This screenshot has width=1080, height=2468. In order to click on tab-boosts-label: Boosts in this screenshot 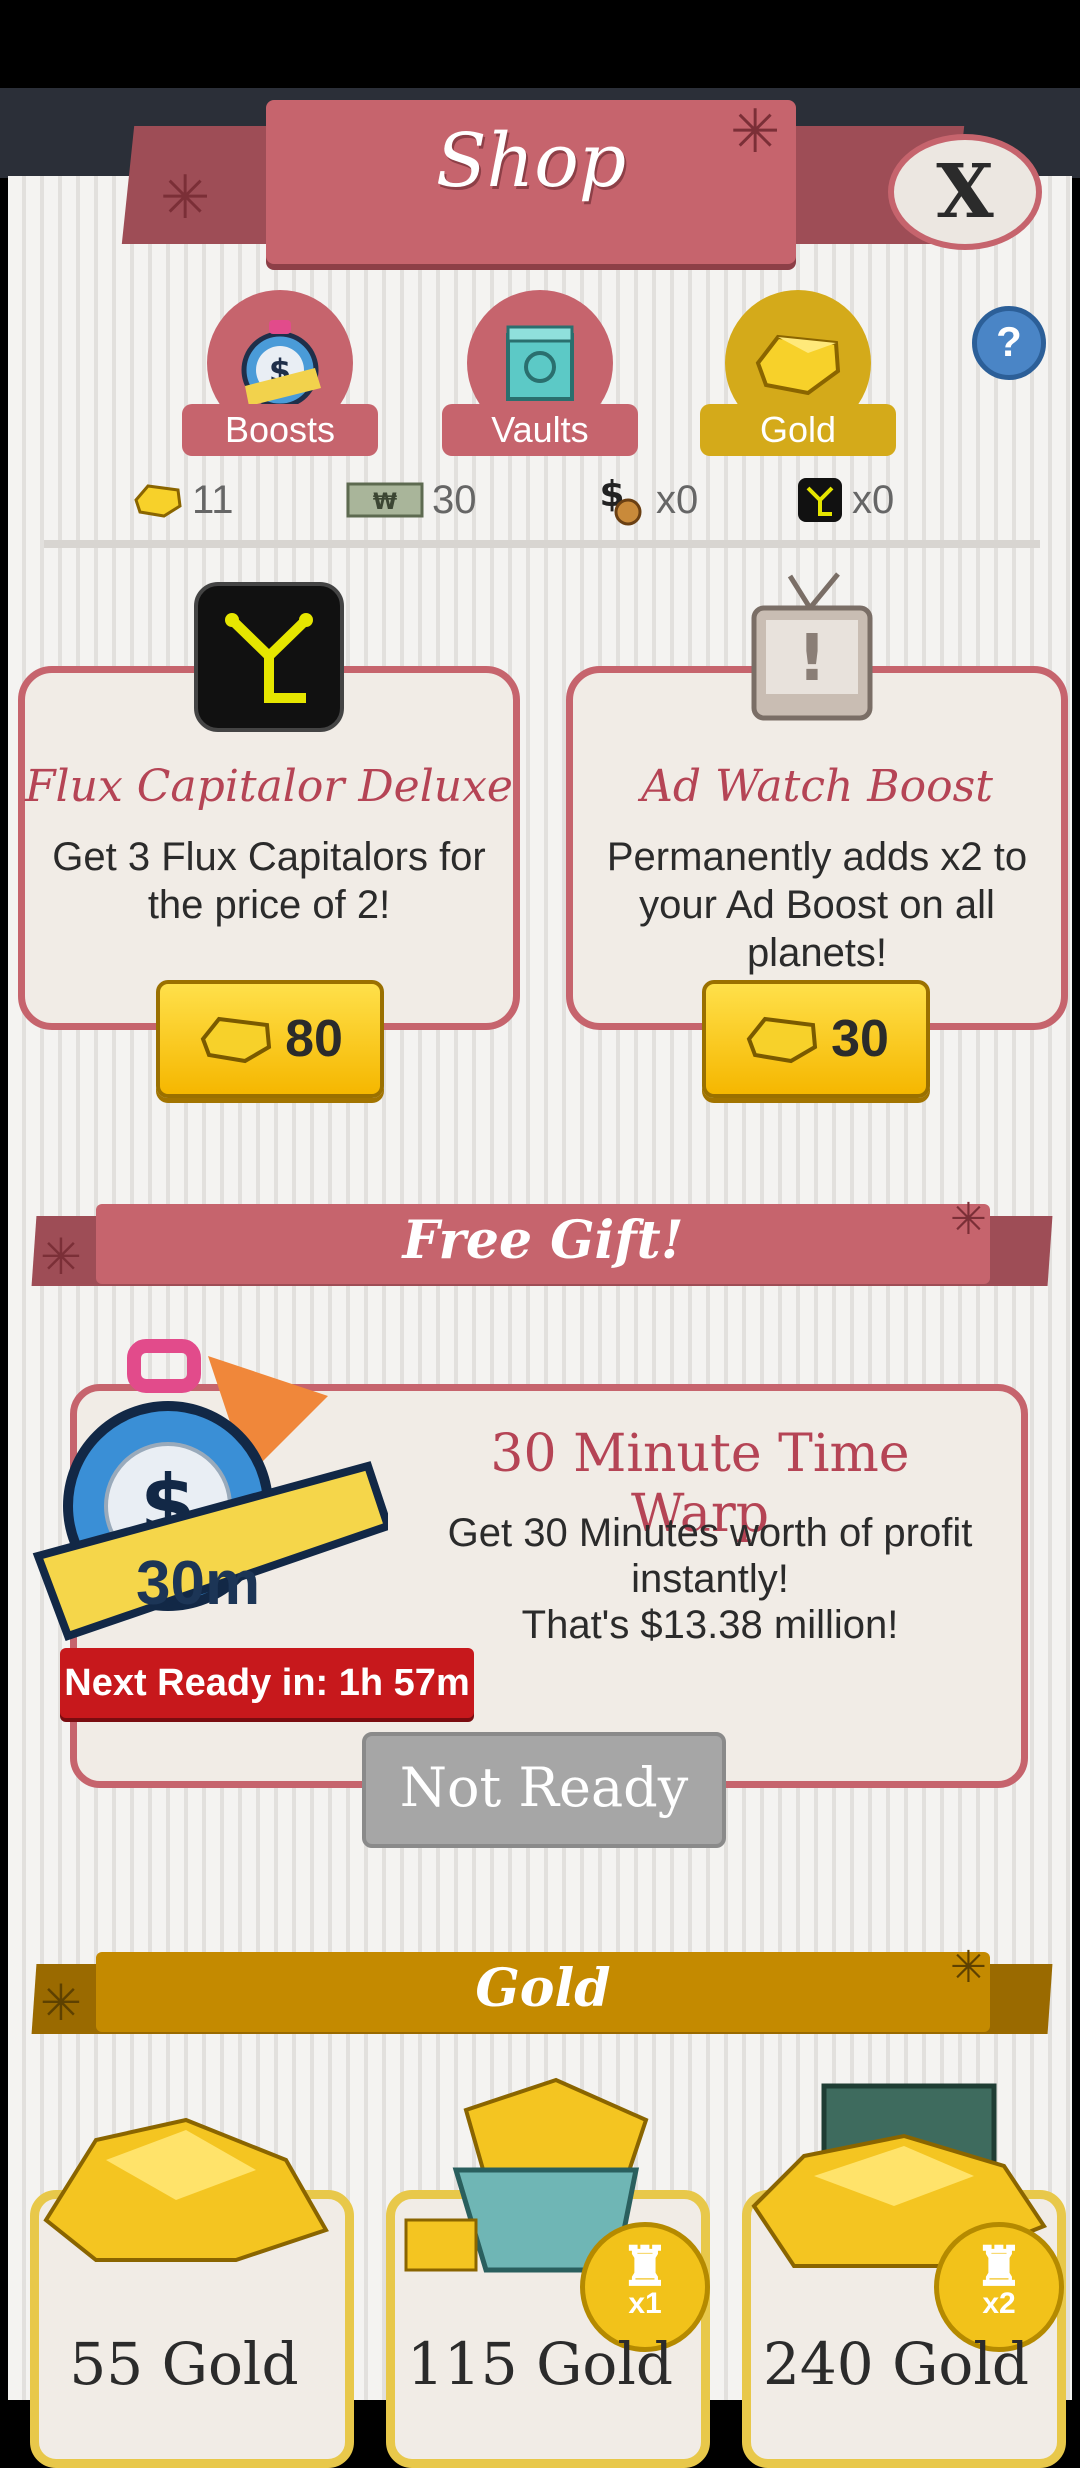, I will do `click(280, 430)`.